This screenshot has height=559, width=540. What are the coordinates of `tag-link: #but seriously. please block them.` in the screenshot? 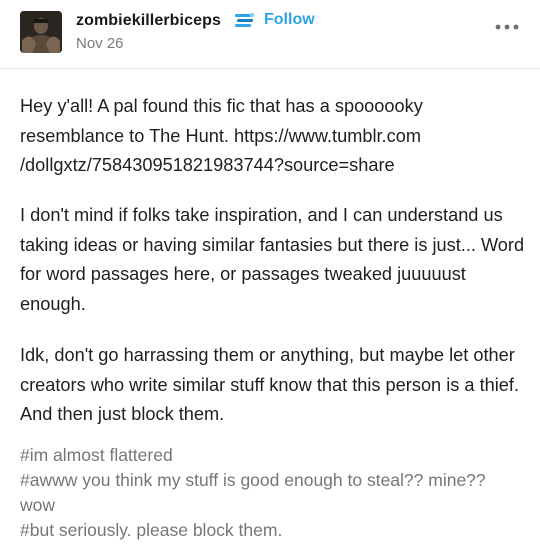 It's located at (255, 530).